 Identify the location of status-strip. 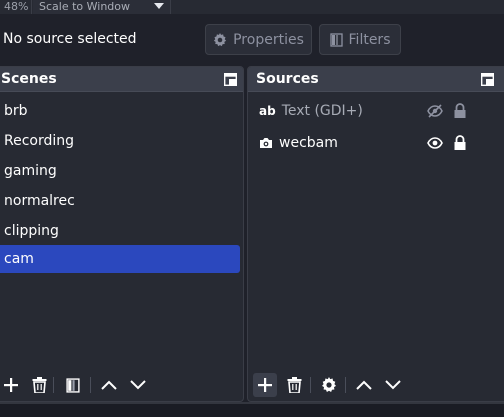
(252, 410).